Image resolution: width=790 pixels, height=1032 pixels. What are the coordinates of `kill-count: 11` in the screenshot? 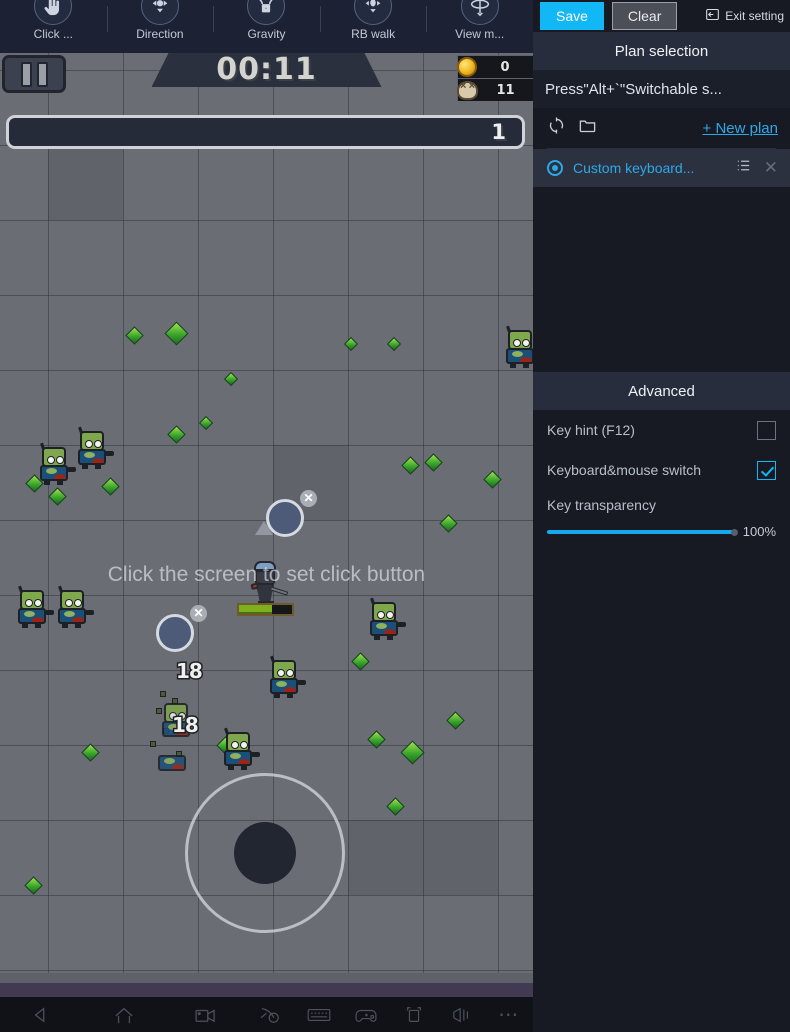 It's located at (505, 90).